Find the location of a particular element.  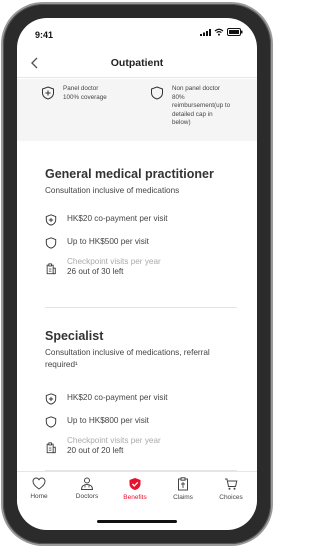

tab-bar: Home Doctors Benefits Claims Choices is located at coordinates (137, 491).